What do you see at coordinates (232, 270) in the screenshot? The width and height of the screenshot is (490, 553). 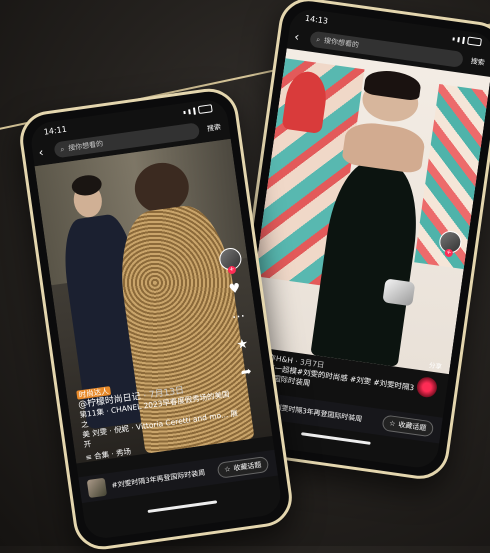 I see `follow-plus-icon: +` at bounding box center [232, 270].